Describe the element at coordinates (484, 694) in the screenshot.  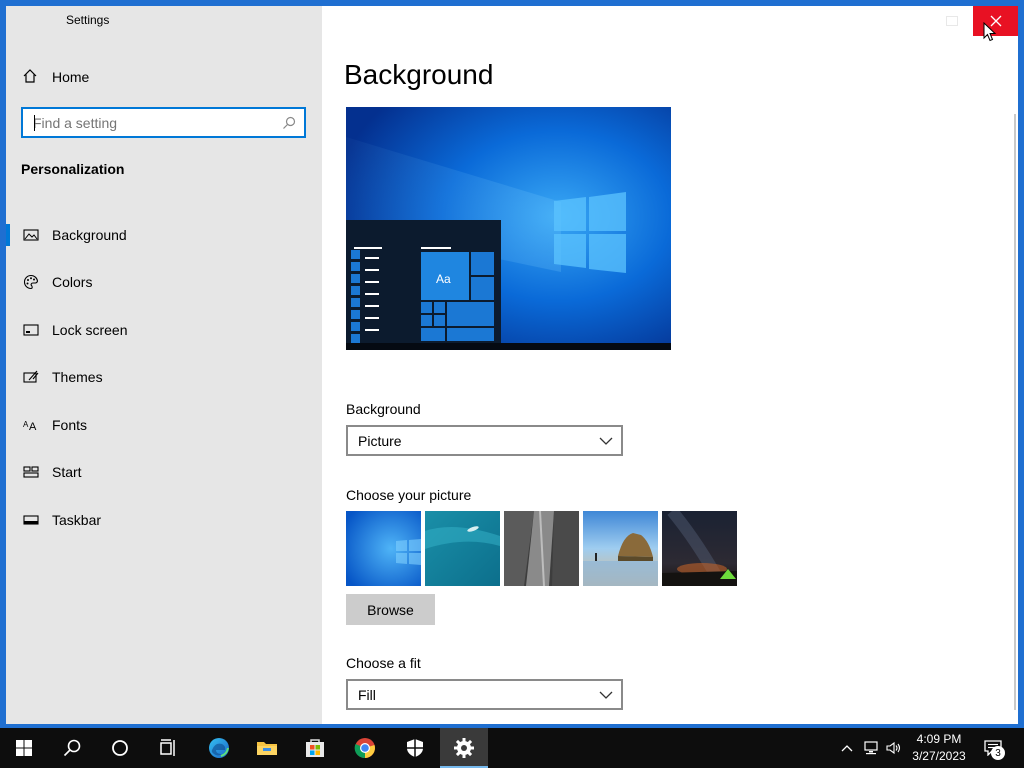
I see `fit-dropdown: Fill` at that location.